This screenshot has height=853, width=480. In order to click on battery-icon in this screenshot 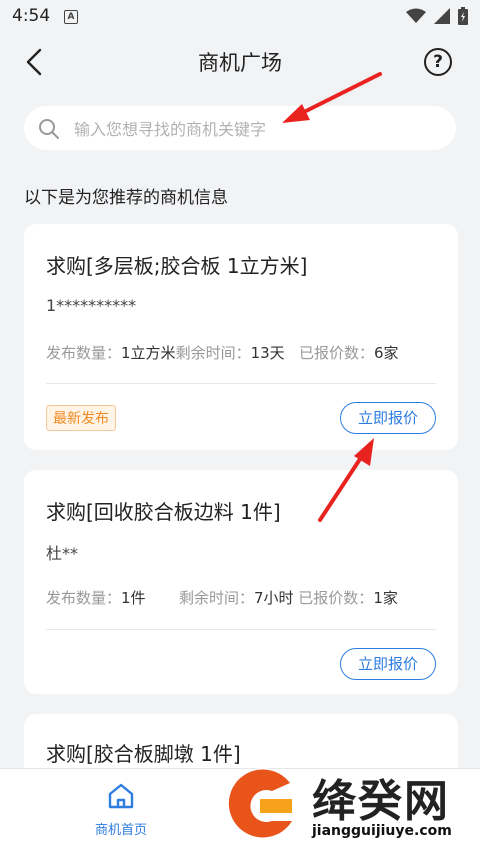, I will do `click(463, 16)`.